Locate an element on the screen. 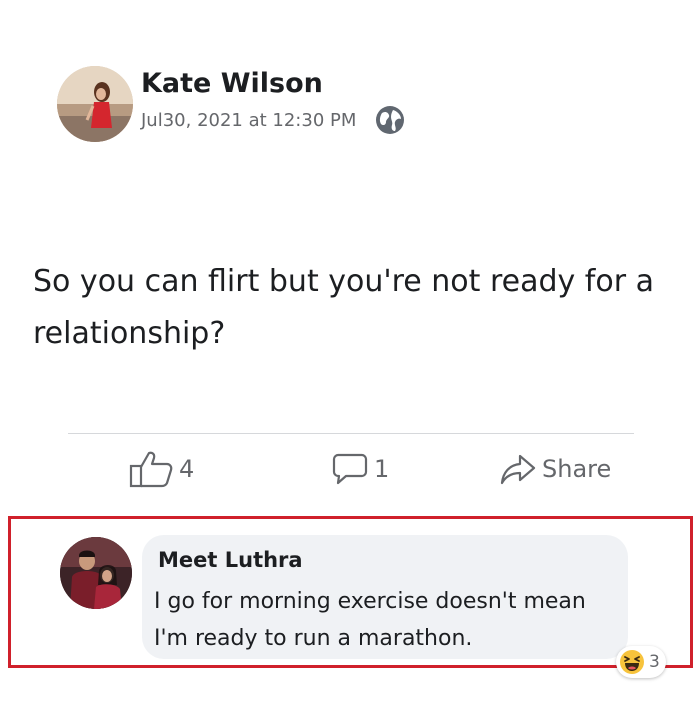 This screenshot has width=700, height=707. share-label: Share is located at coordinates (577, 469).